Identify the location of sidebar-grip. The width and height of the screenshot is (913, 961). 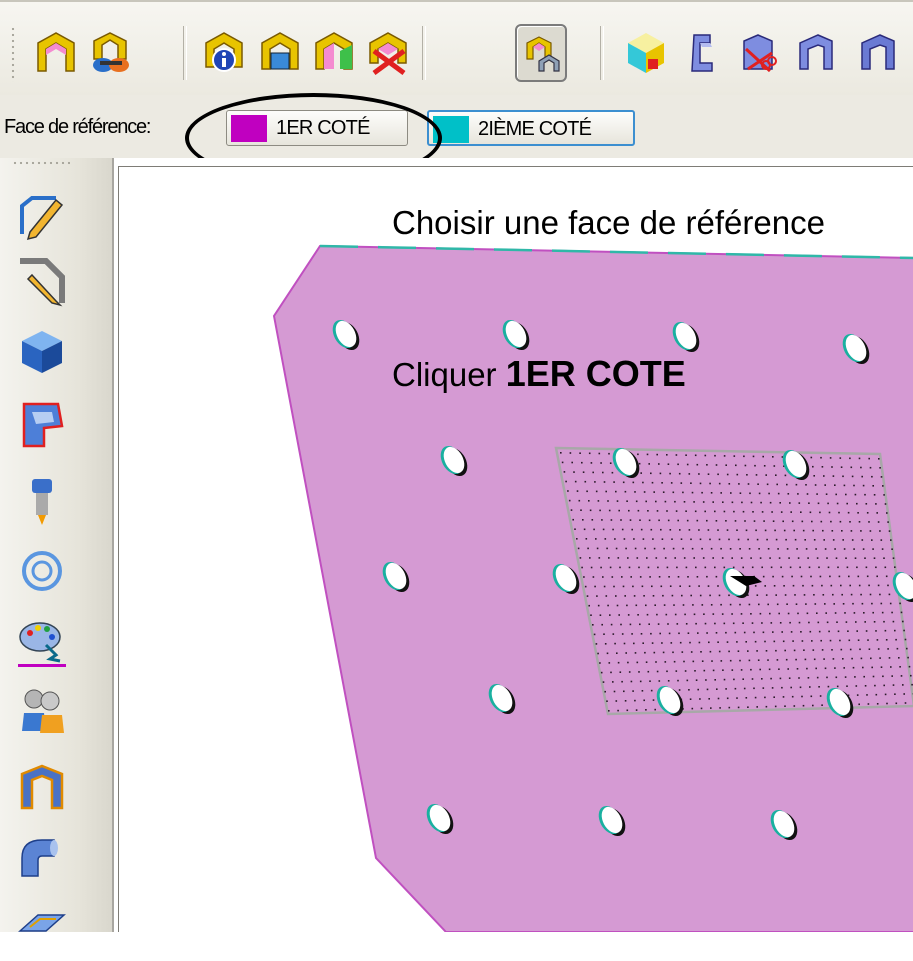
(41, 163).